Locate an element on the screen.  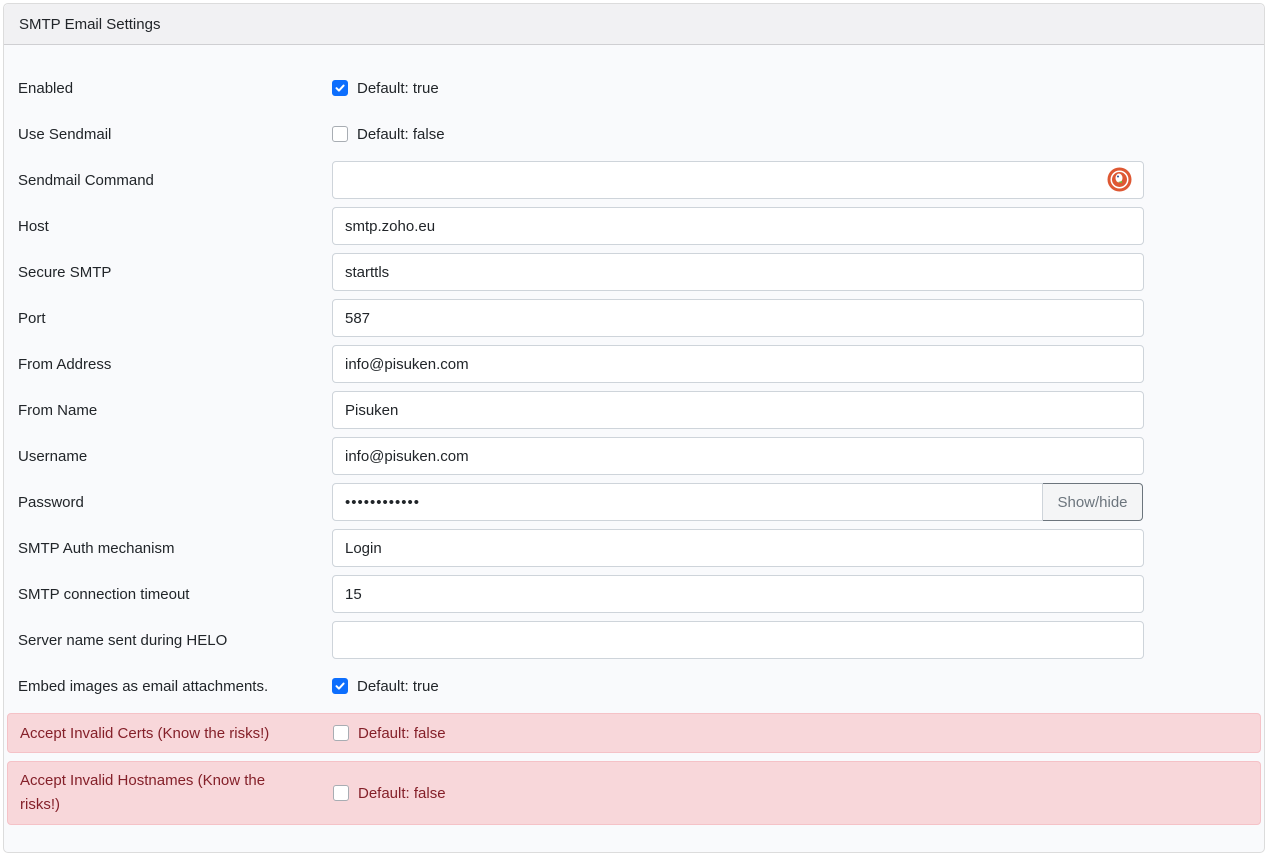
row-timeout: SMTP connection timeout is located at coordinates (631, 594).